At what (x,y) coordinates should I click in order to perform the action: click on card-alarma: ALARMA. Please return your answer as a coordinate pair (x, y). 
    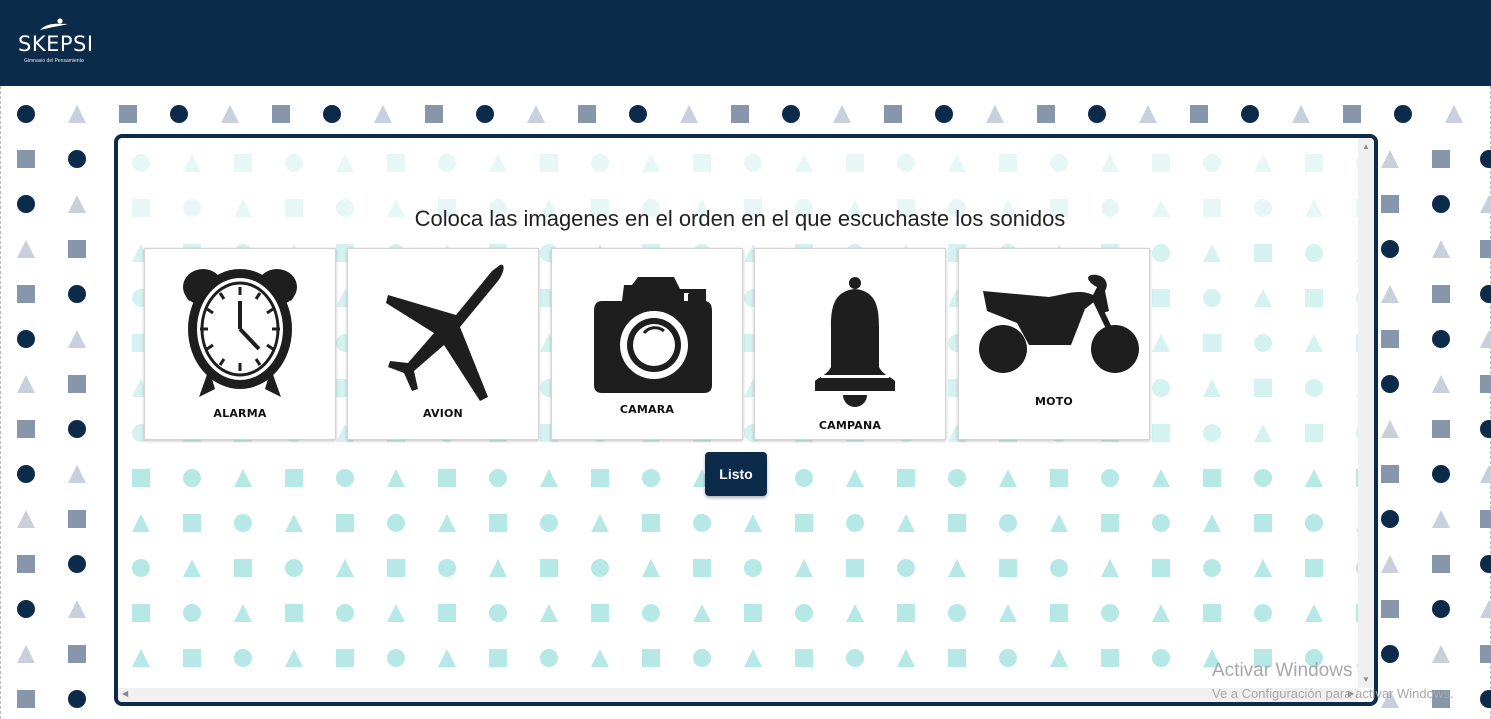
    Looking at the image, I should click on (240, 344).